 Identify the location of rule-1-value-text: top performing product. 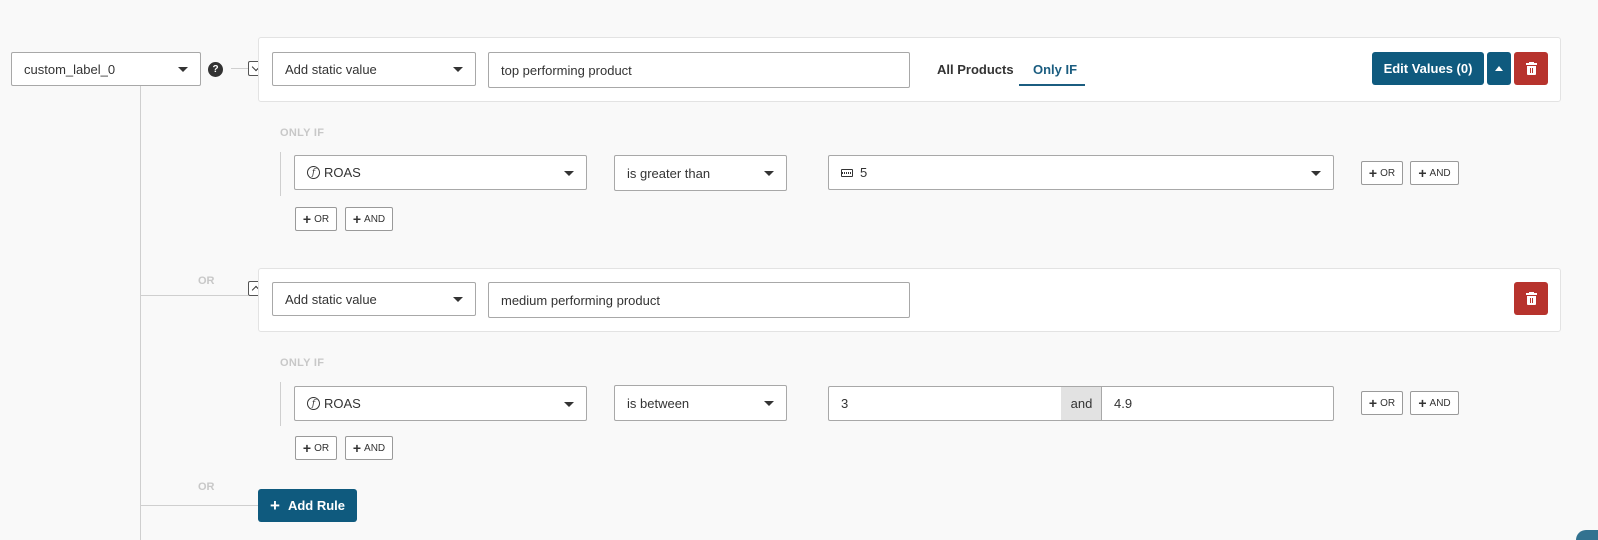
(566, 70).